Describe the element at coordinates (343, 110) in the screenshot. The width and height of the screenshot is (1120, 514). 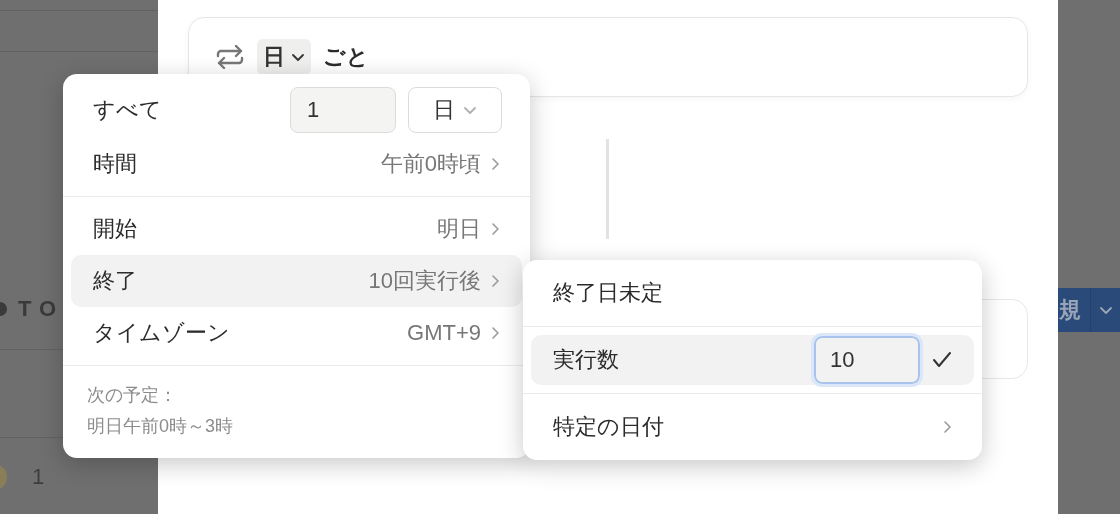
I see `interval-field: 1` at that location.